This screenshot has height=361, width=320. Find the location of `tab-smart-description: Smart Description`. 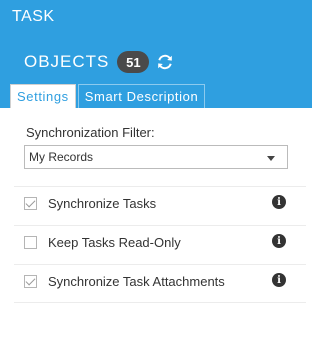

tab-smart-description: Smart Description is located at coordinates (141, 96).